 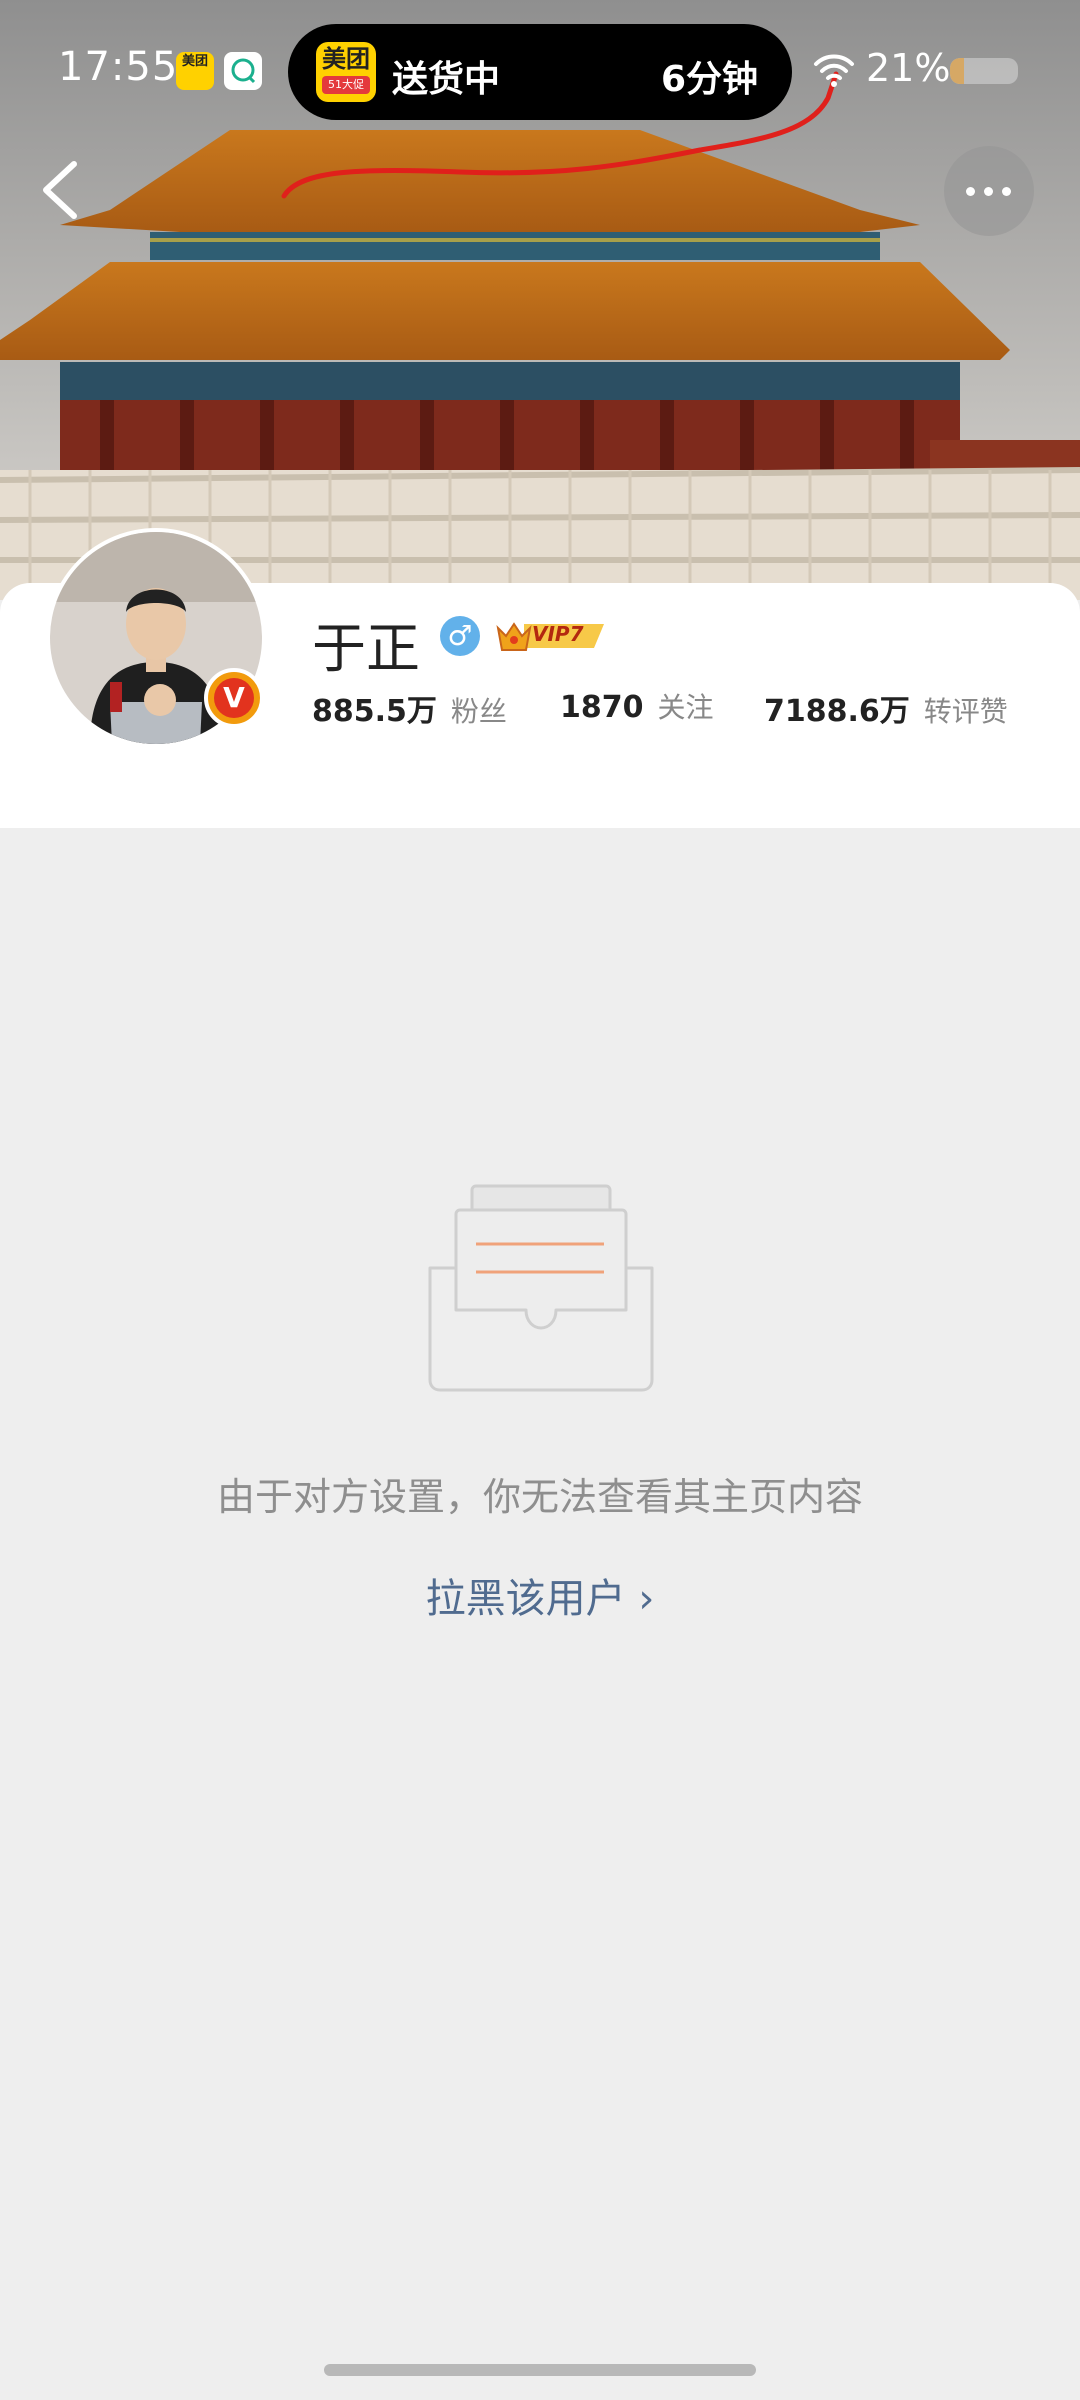 I want to click on clock: 17:55, so click(x=118, y=67).